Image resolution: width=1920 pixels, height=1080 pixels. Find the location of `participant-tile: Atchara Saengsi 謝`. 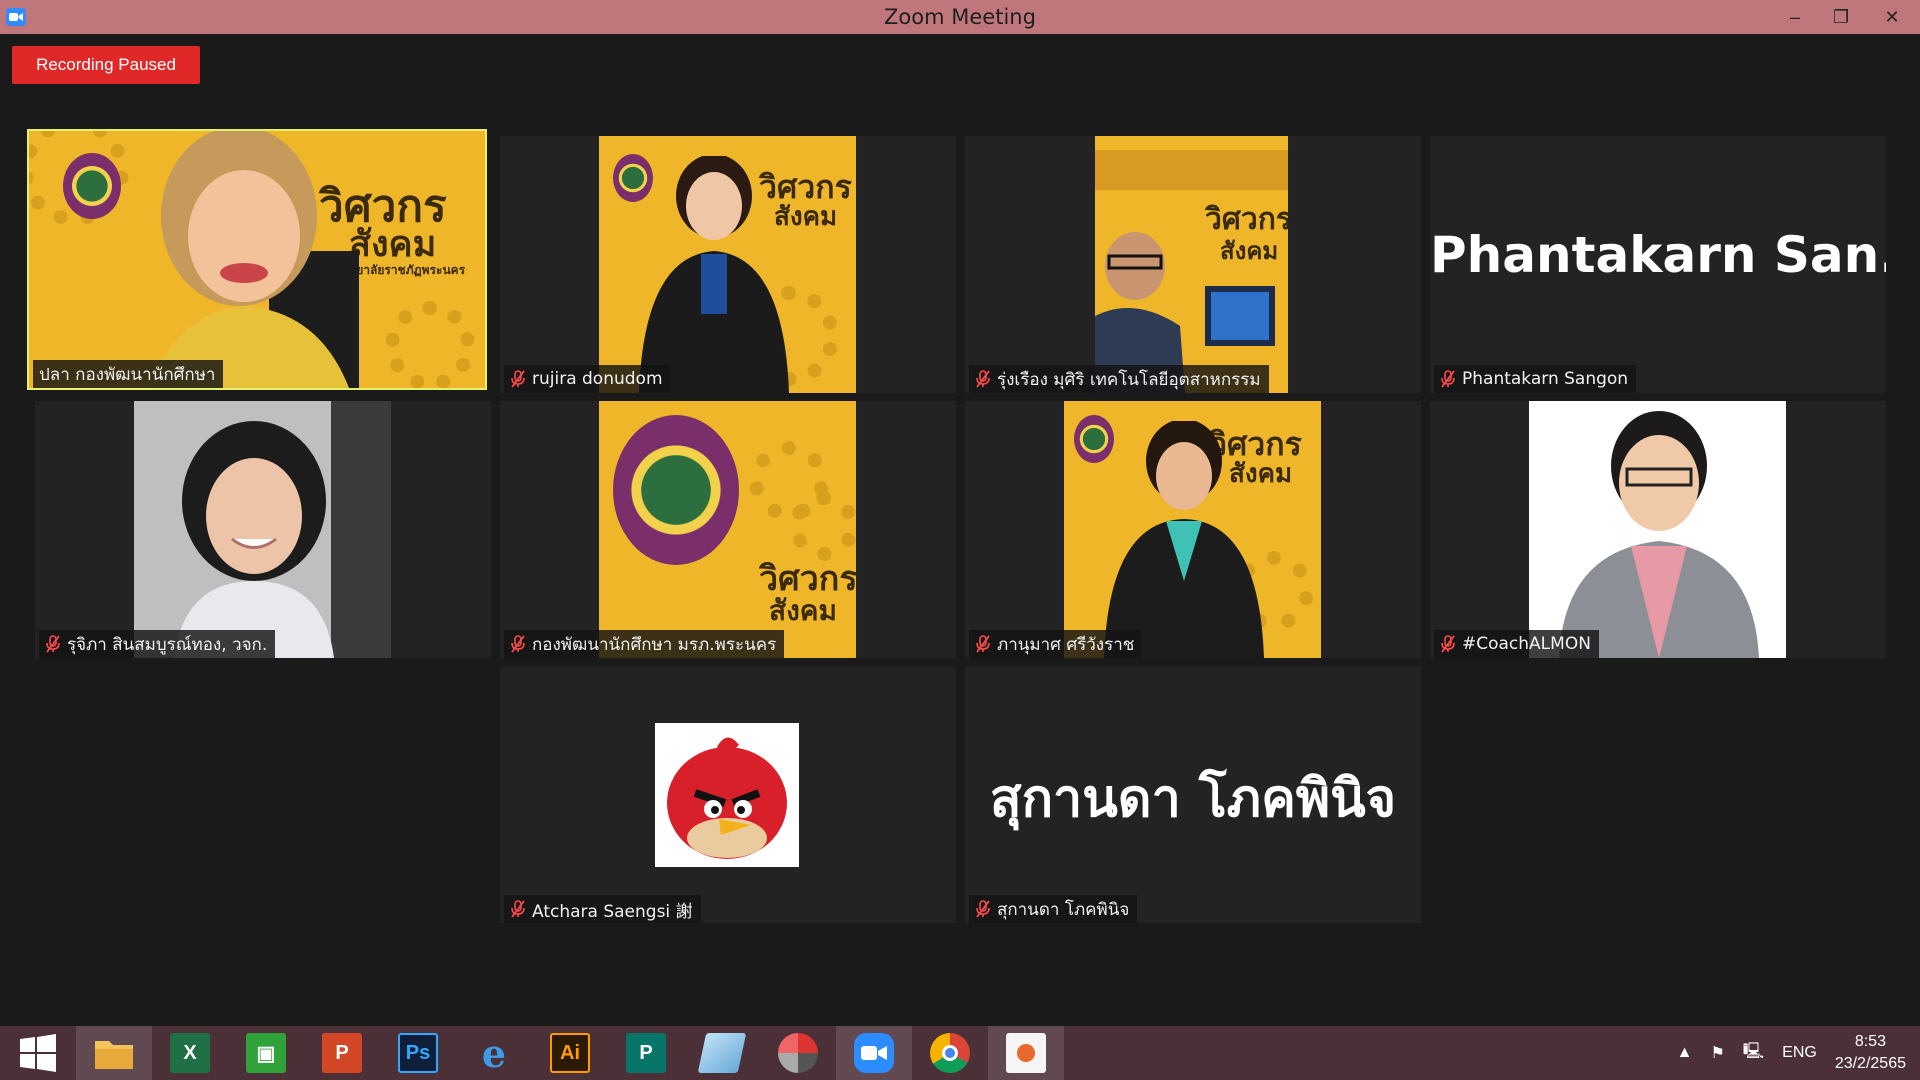

participant-tile: Atchara Saengsi 謝 is located at coordinates (728, 794).